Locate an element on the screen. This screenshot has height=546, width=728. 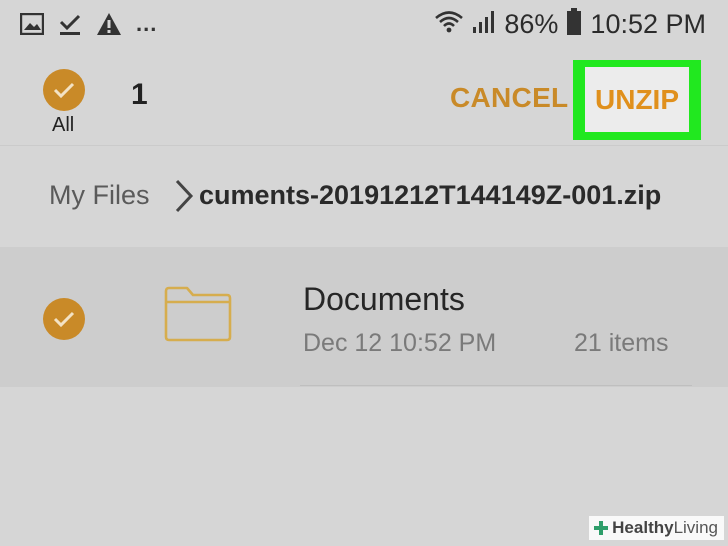
item-checkbox is located at coordinates (64, 319).